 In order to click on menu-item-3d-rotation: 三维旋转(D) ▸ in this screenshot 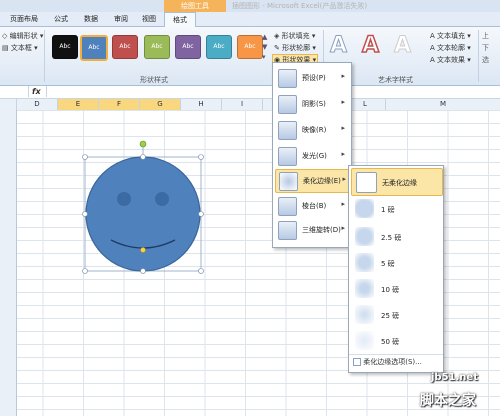, I will do `click(312, 230)`.